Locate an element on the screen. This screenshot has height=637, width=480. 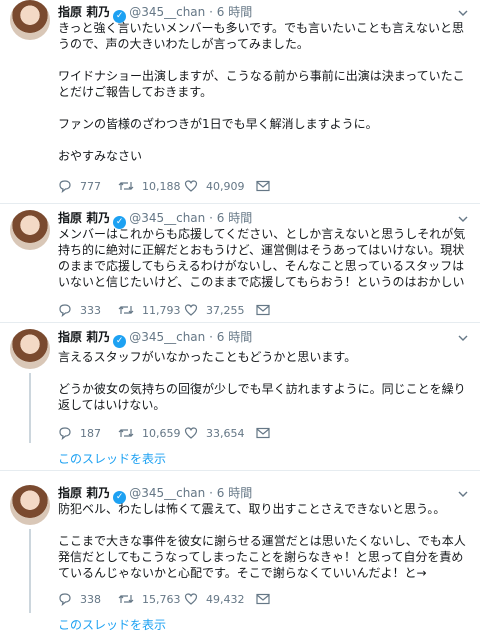
retweet-count: 15,763 is located at coordinates (161, 599).